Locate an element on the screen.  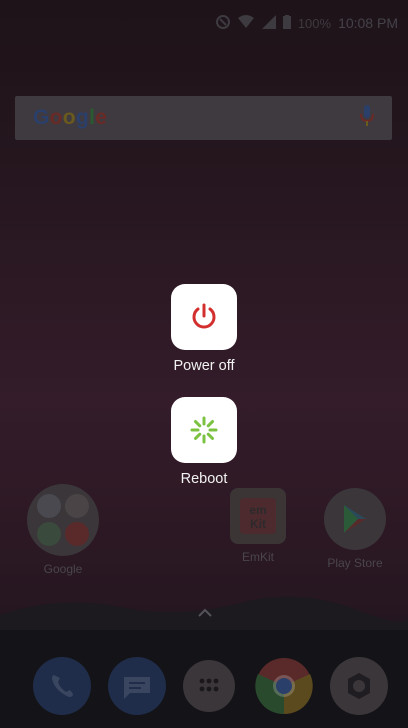
camera-icon is located at coordinates (359, 686).